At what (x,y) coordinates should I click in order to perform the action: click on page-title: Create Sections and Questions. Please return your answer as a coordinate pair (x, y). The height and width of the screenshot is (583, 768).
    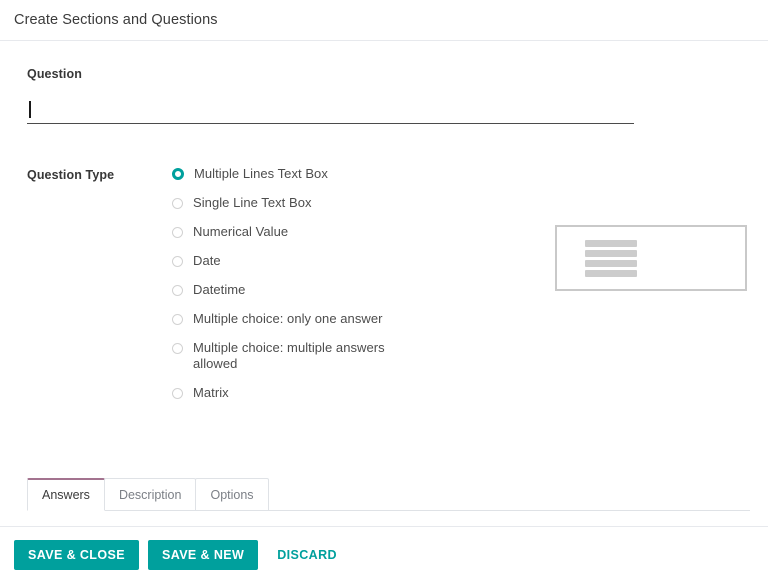
    Looking at the image, I should click on (116, 20).